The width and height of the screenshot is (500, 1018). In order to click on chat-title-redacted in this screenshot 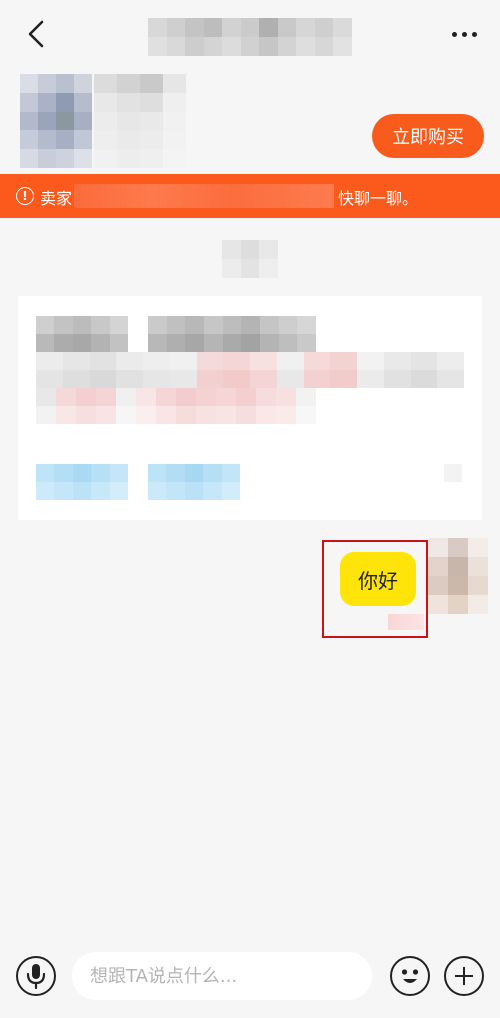, I will do `click(250, 37)`.